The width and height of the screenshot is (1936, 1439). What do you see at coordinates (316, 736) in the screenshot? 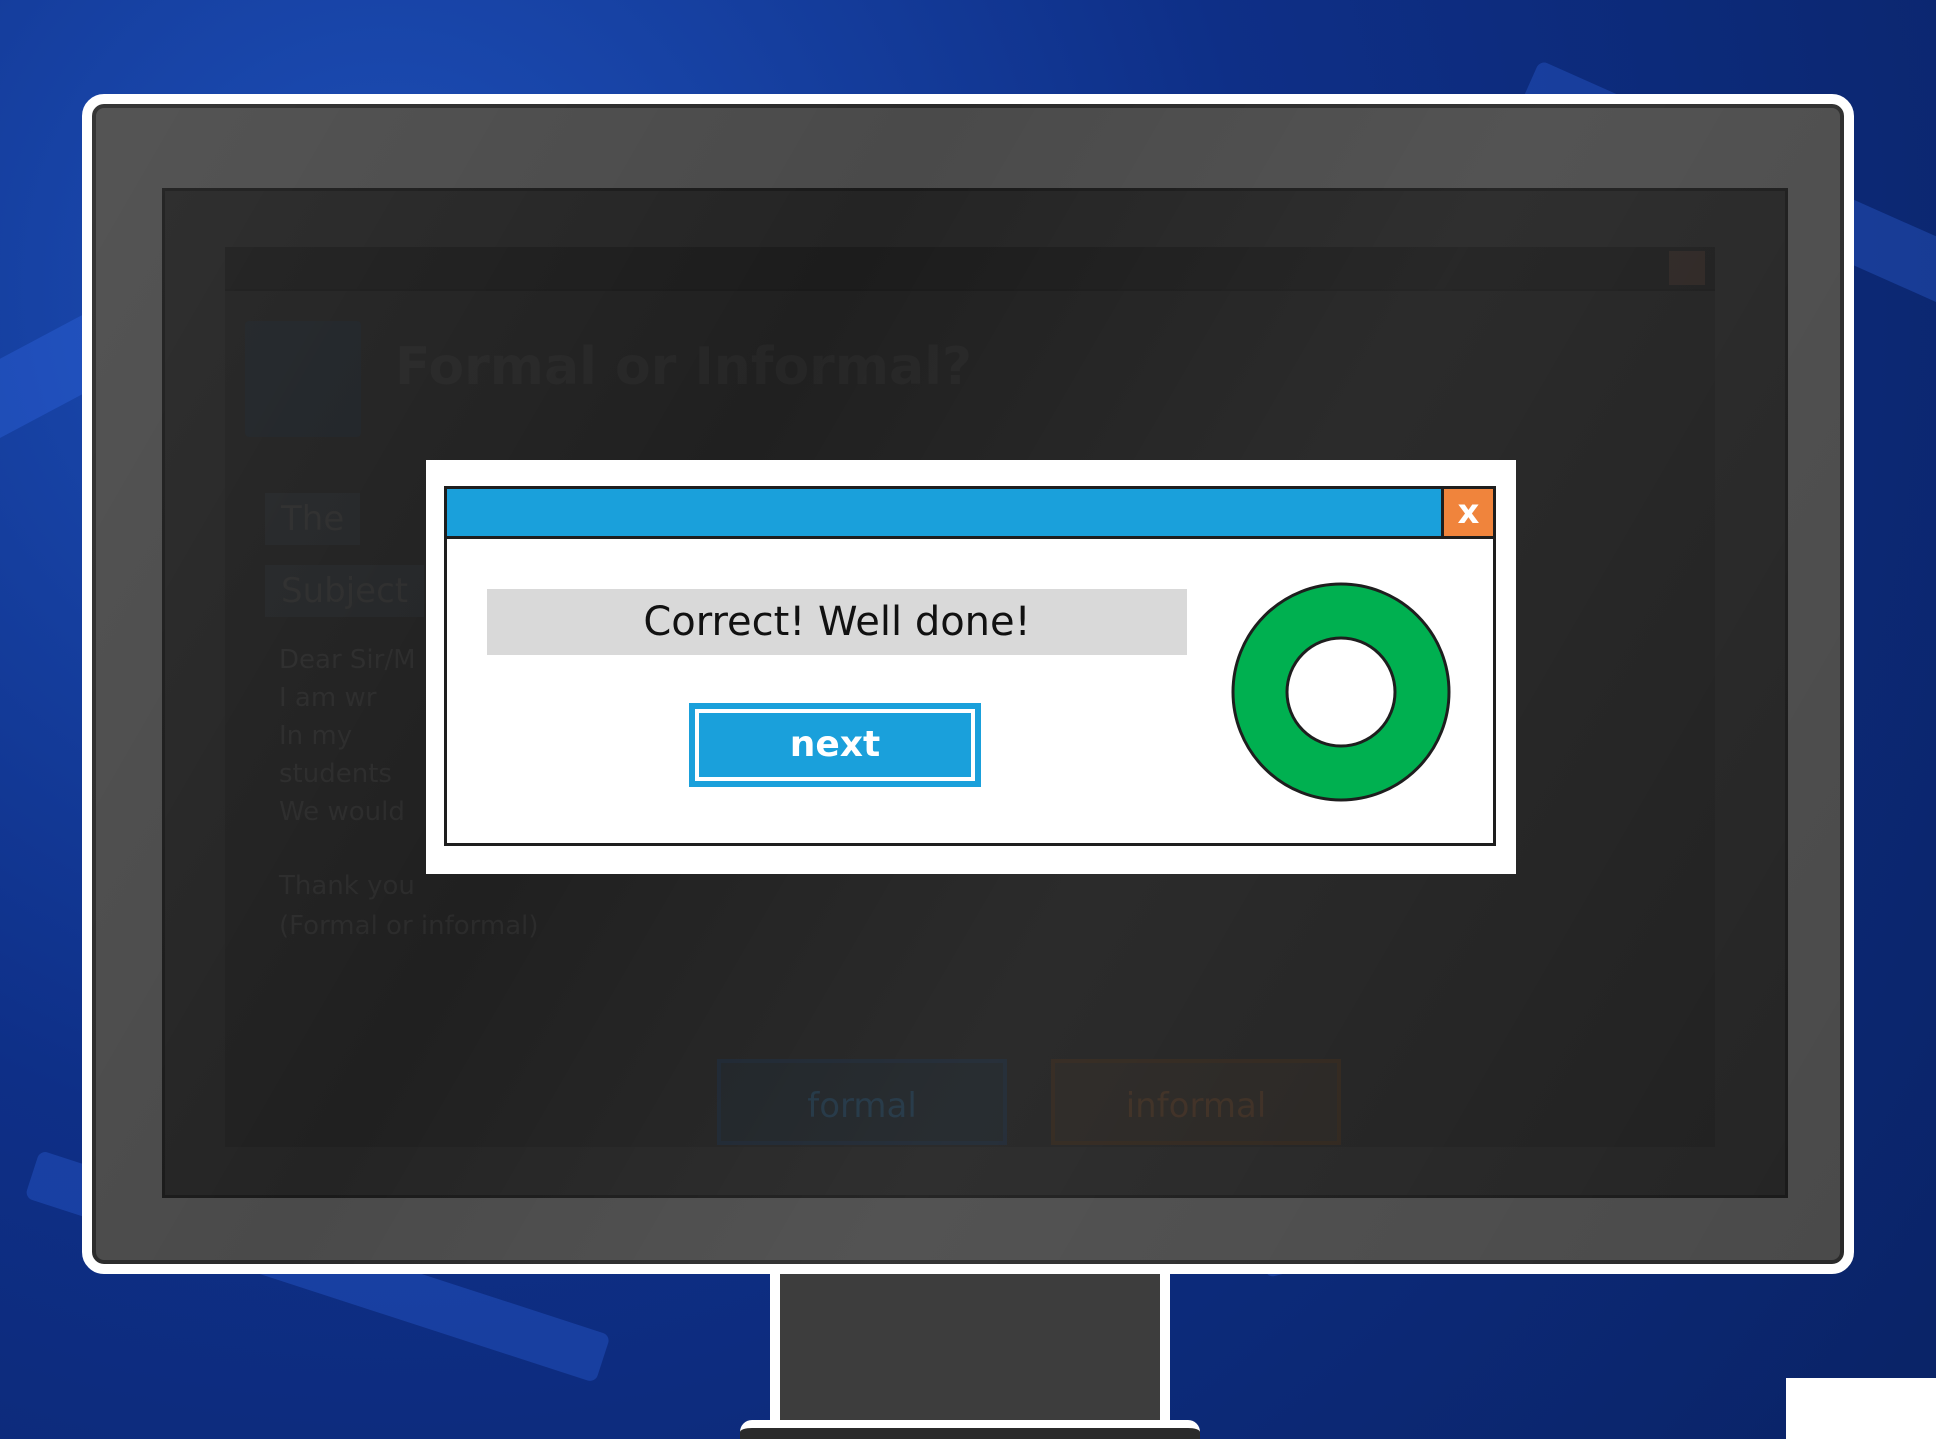
I see `background-text-line: In my` at bounding box center [316, 736].